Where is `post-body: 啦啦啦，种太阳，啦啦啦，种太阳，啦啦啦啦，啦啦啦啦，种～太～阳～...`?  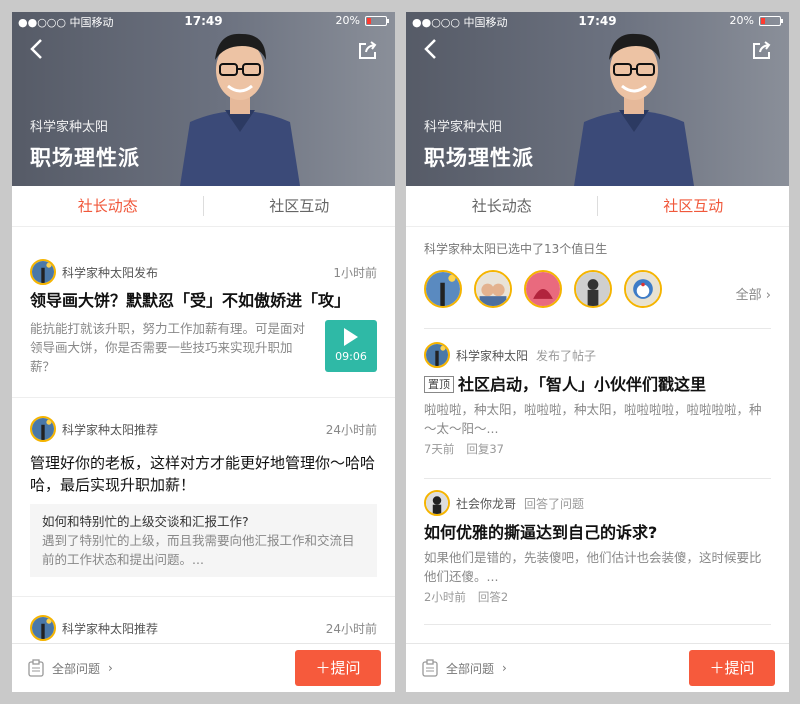
post-body: 啦啦啦，种太阳，啦啦啦，种太阳，啦啦啦啦，啦啦啦啦，种～太～阳～... is located at coordinates (593, 419).